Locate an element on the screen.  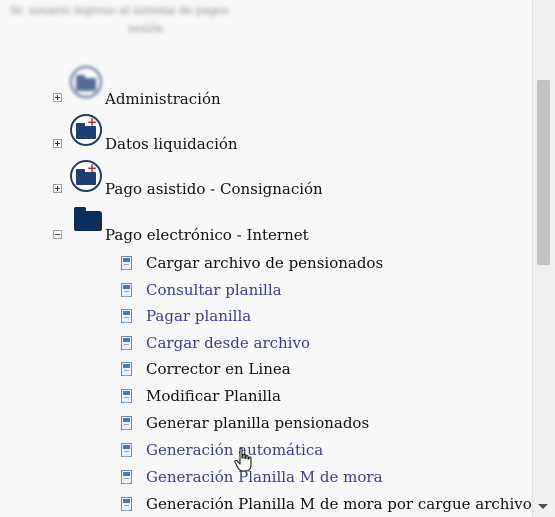
leaf-label: Corrector en Linea is located at coordinates (218, 369).